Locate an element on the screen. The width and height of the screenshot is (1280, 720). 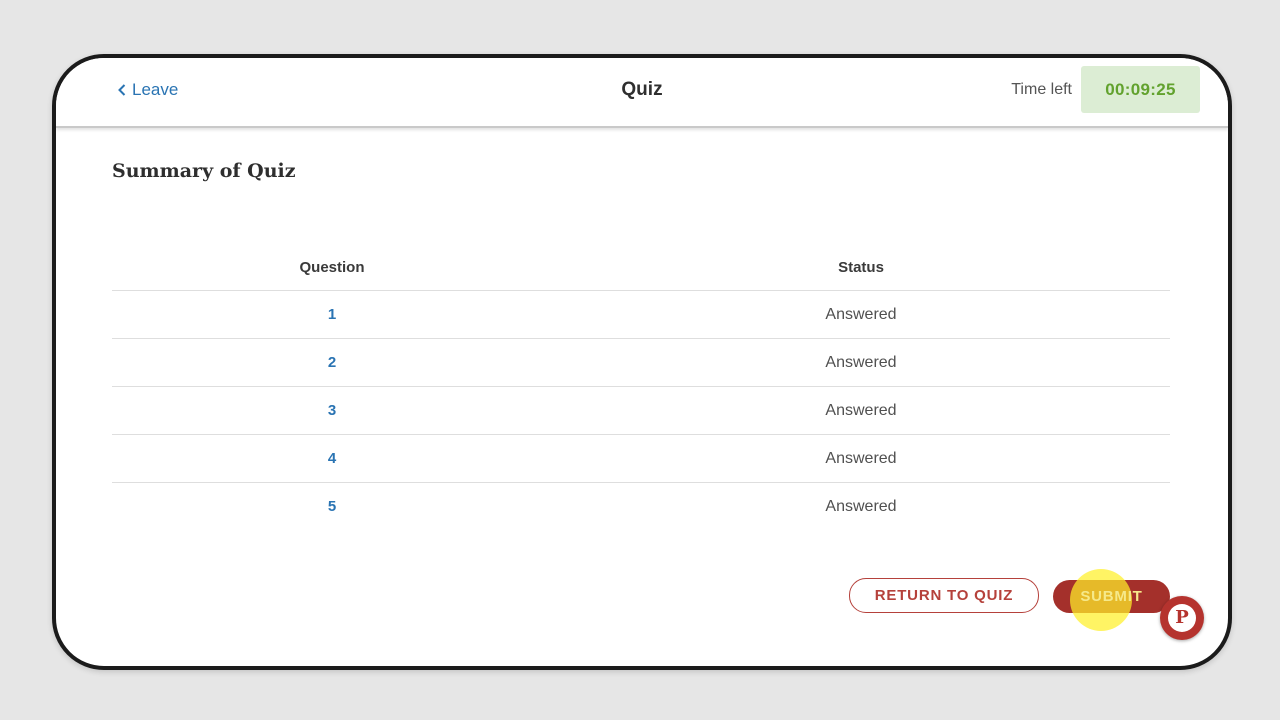
return-to-quiz-label: RETURN TO QUIZ is located at coordinates (944, 595).